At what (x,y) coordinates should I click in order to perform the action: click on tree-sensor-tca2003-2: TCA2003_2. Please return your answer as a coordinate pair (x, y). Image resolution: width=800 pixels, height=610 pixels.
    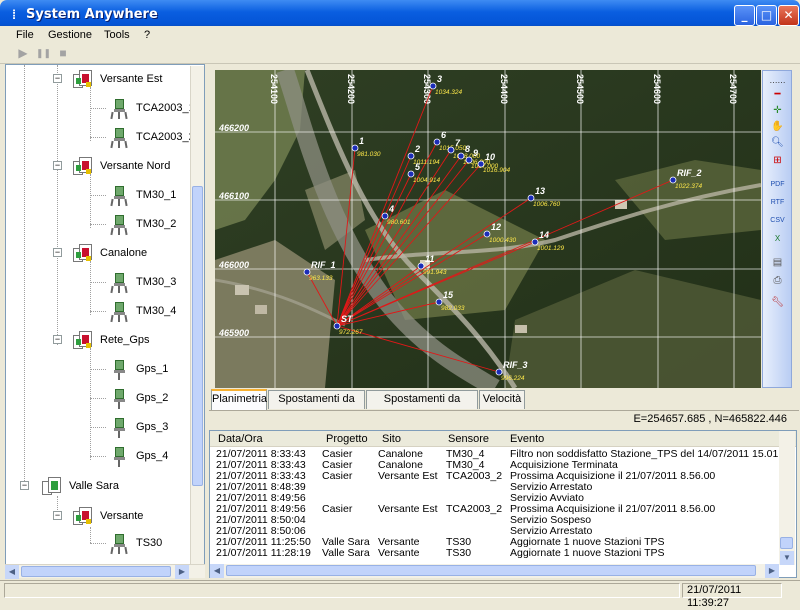
    Looking at the image, I should click on (151, 137).